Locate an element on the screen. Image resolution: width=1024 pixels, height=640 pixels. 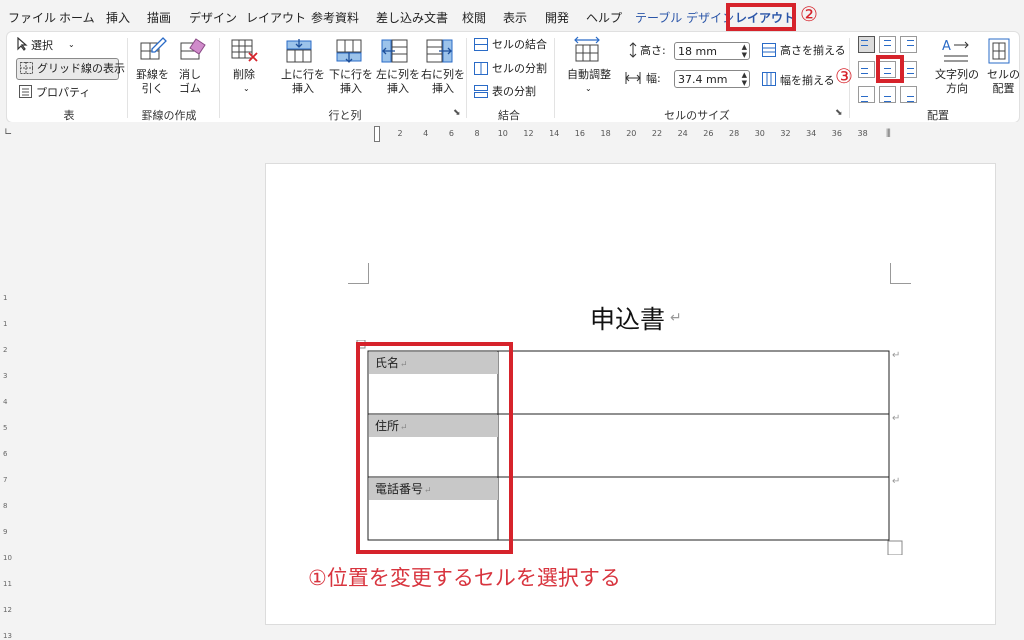
tab-draw: 描画 is located at coordinates (159, 17).